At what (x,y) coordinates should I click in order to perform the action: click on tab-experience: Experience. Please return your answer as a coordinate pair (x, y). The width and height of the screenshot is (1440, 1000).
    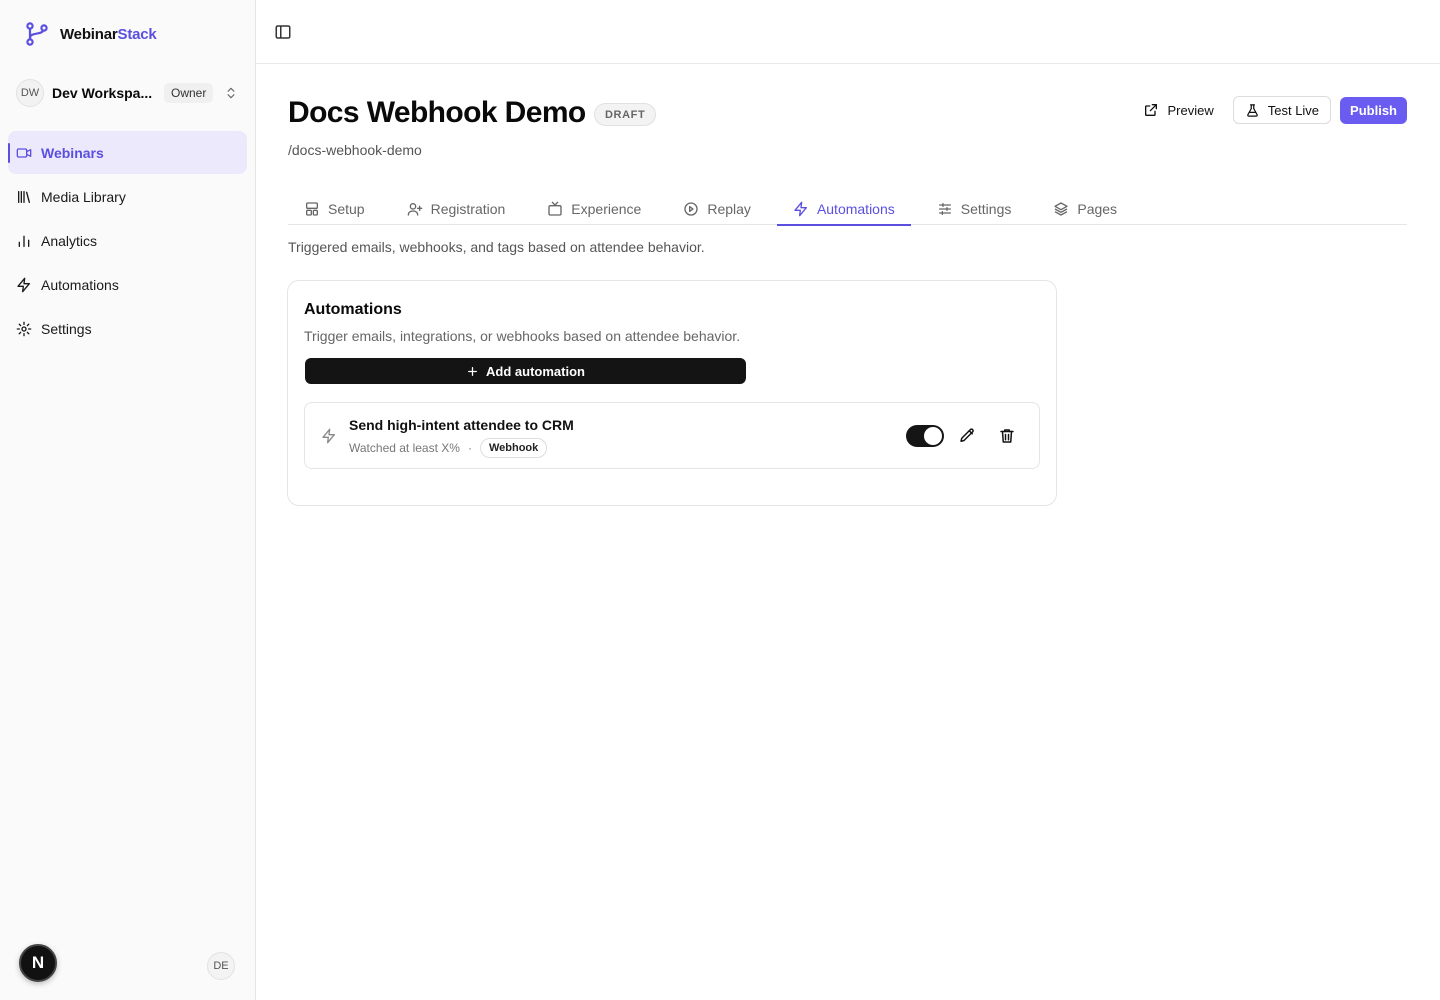
    Looking at the image, I should click on (594, 208).